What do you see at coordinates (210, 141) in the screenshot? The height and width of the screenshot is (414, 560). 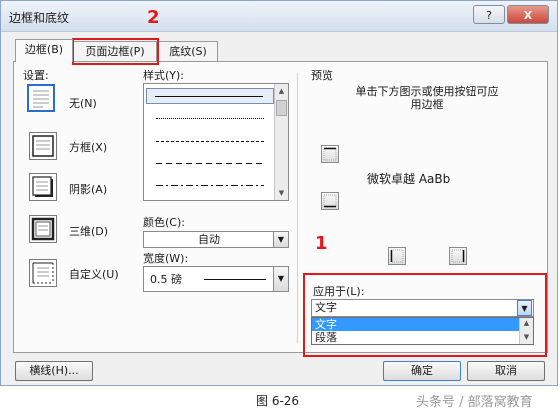 I see `line-style-dashed-small` at bounding box center [210, 141].